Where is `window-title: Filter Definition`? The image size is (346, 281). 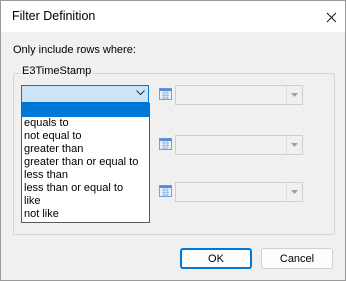 window-title: Filter Definition is located at coordinates (54, 16).